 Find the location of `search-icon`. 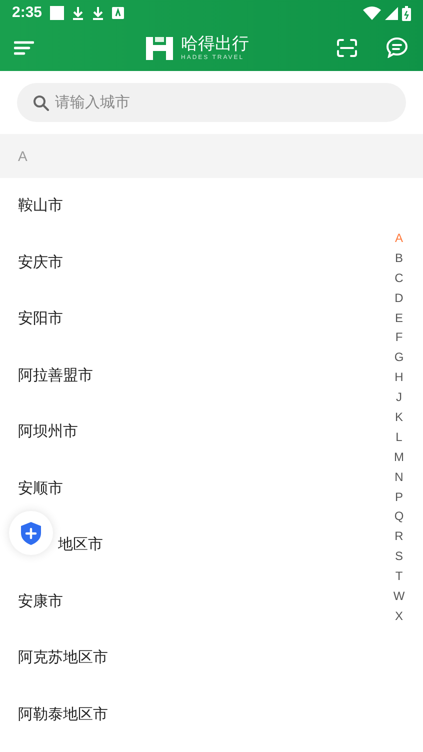

search-icon is located at coordinates (41, 103).